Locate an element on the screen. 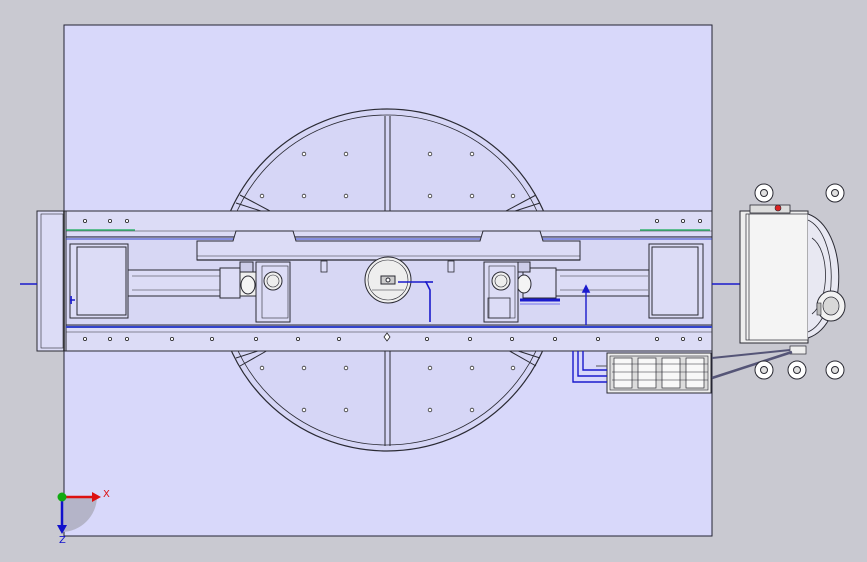  center-spindle is located at coordinates (388, 280).